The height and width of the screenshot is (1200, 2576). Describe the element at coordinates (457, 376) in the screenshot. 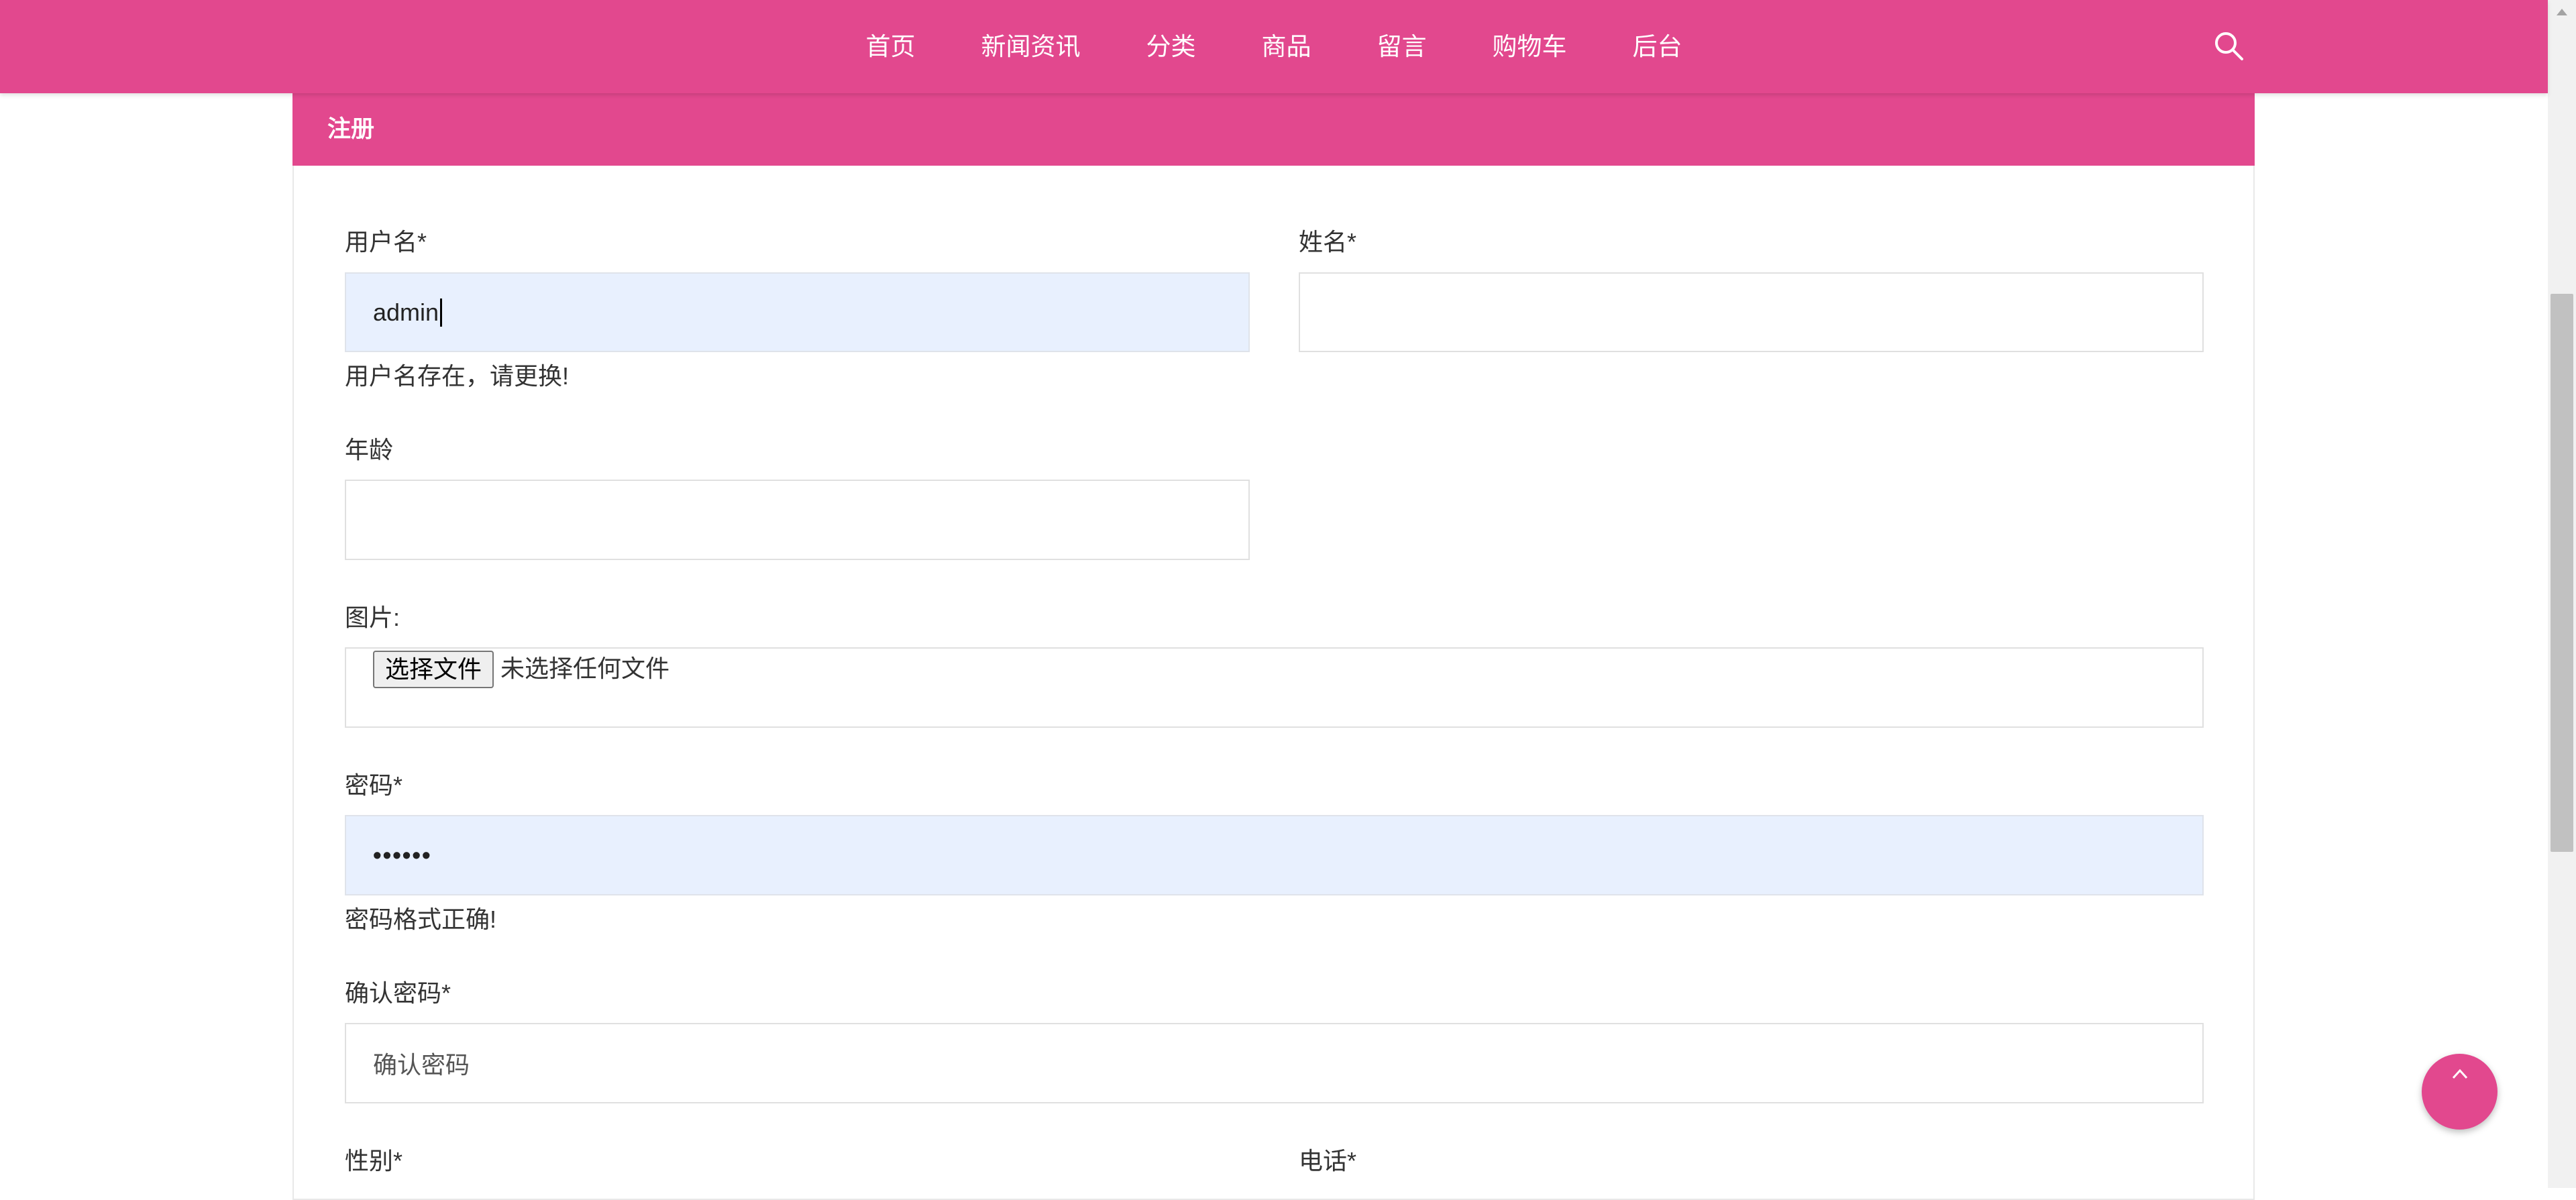

I see `username-hint: 用户名存在，请更换!` at that location.